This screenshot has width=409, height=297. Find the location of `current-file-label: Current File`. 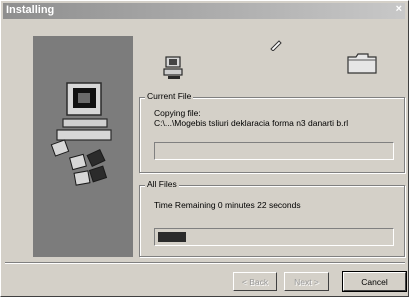

current-file-label: Current File is located at coordinates (169, 96).